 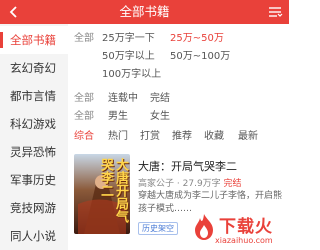 I want to click on sidebar-item-military: 军事历史, so click(x=34, y=180).